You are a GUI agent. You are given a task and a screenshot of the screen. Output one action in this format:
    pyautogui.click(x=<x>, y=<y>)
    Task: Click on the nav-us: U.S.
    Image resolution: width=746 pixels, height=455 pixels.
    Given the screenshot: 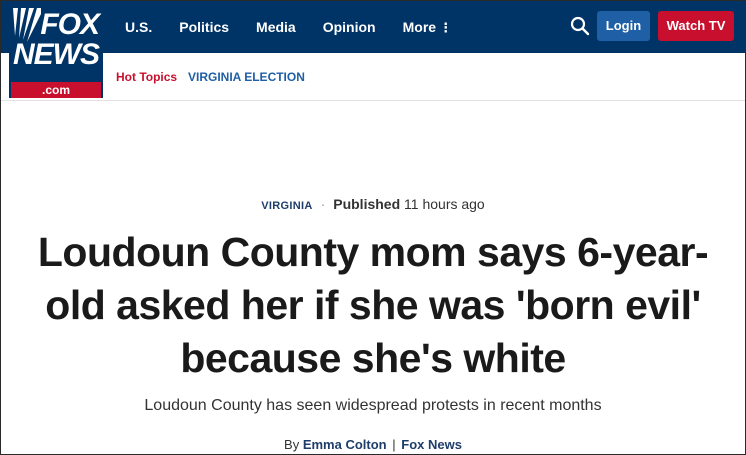 What is the action you would take?
    pyautogui.click(x=138, y=27)
    